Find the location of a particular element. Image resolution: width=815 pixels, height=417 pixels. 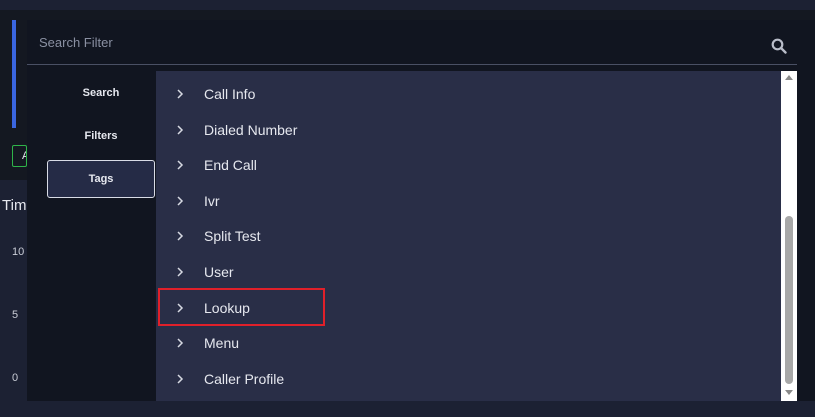

tag-item-user: User is located at coordinates (468, 271).